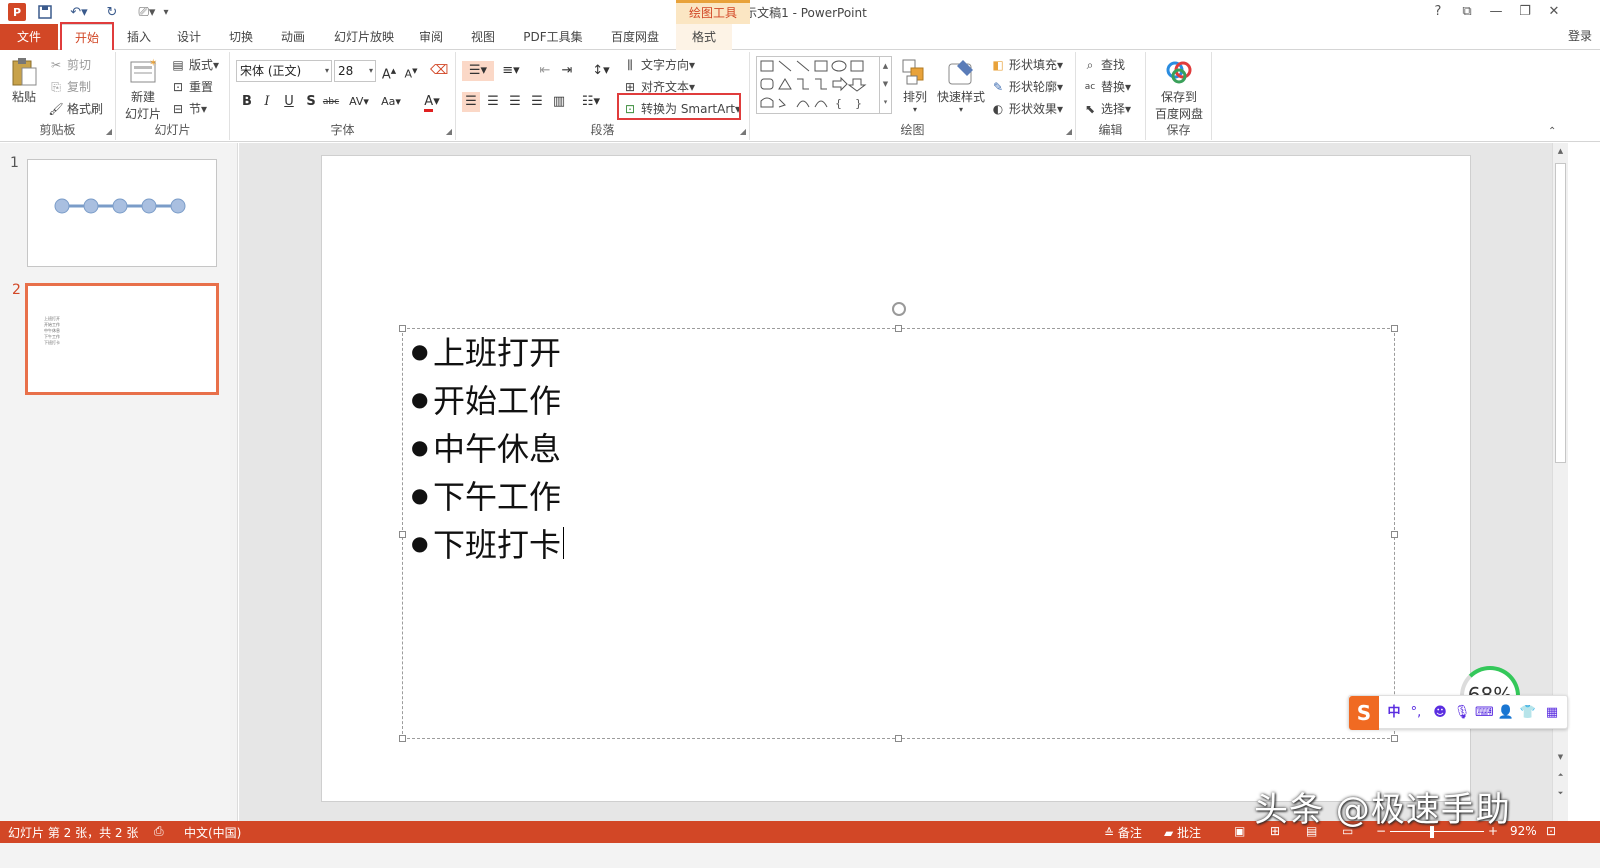 The height and width of the screenshot is (868, 1600). What do you see at coordinates (635, 37) in the screenshot?
I see `tab-baidu-disk: 百度网盘` at bounding box center [635, 37].